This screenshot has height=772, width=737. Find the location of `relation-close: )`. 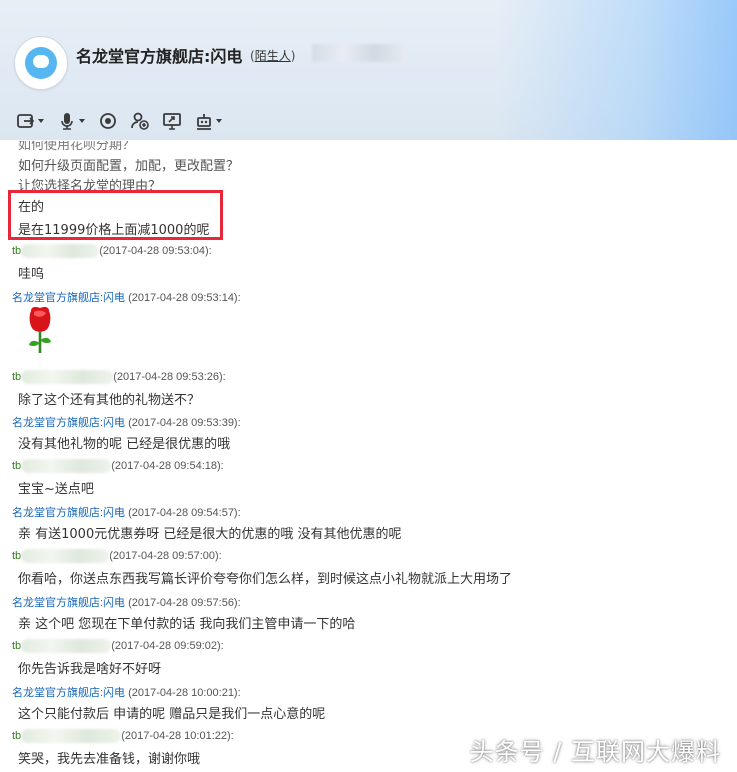

relation-close: ) is located at coordinates (293, 56).